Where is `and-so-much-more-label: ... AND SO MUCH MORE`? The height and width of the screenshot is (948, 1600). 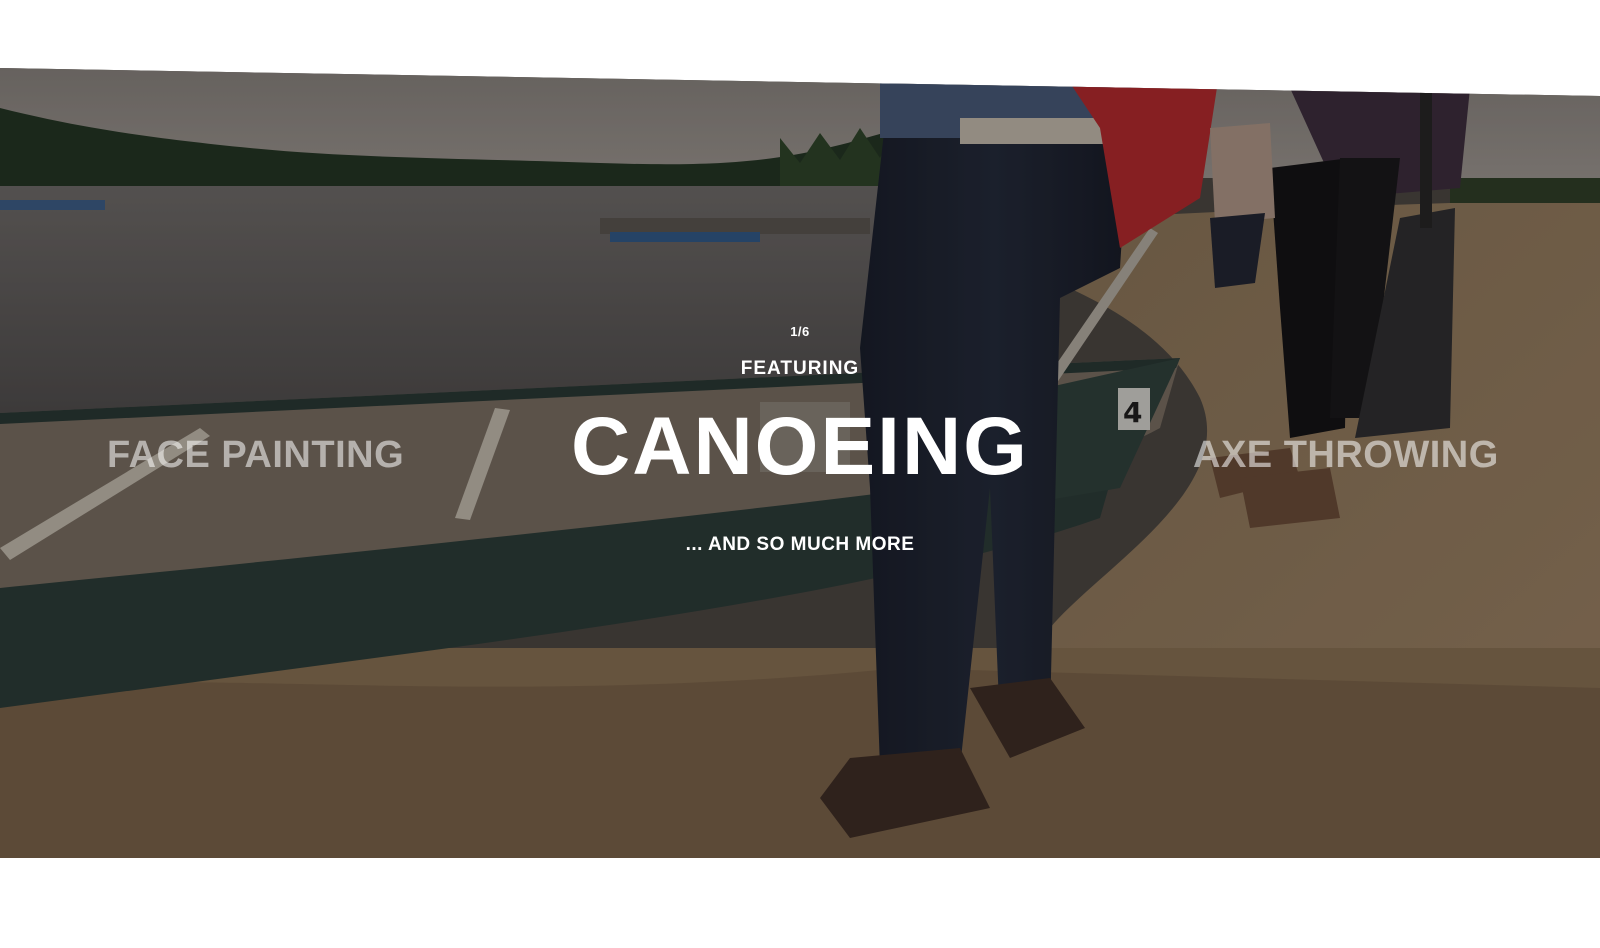 and-so-much-more-label: ... AND SO MUCH MORE is located at coordinates (800, 544).